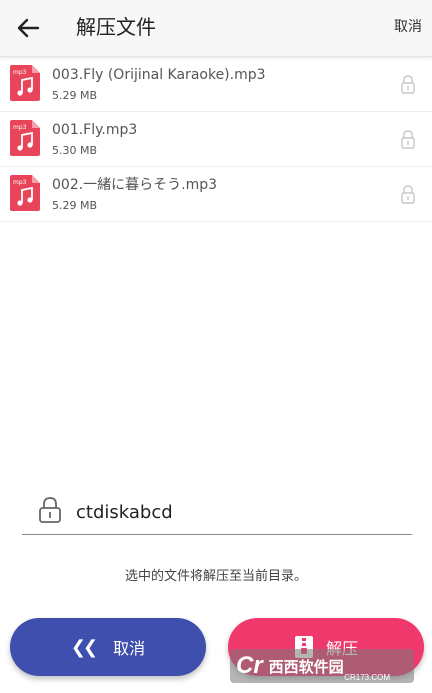  I want to click on back-arrow-icon, so click(29, 28).